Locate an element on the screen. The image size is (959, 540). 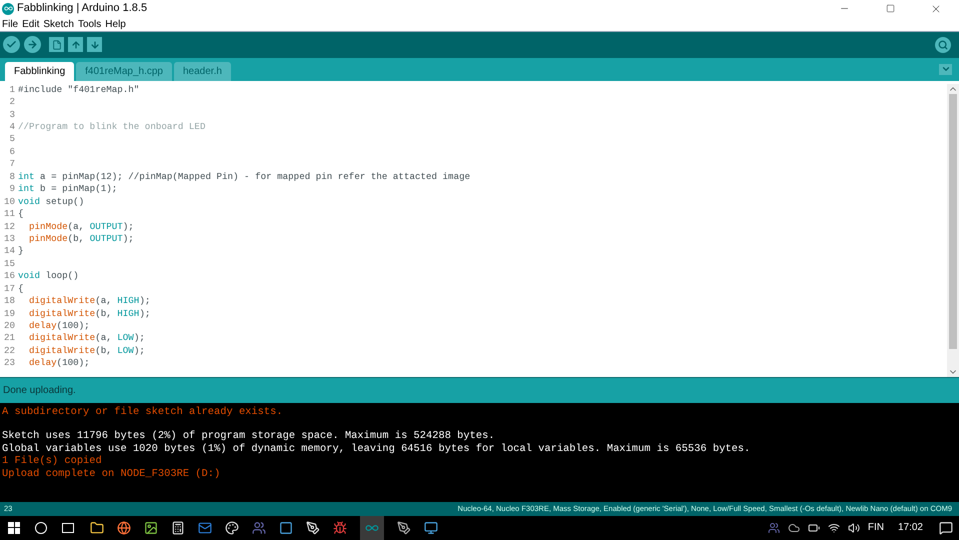
folder-icon is located at coordinates (97, 527).